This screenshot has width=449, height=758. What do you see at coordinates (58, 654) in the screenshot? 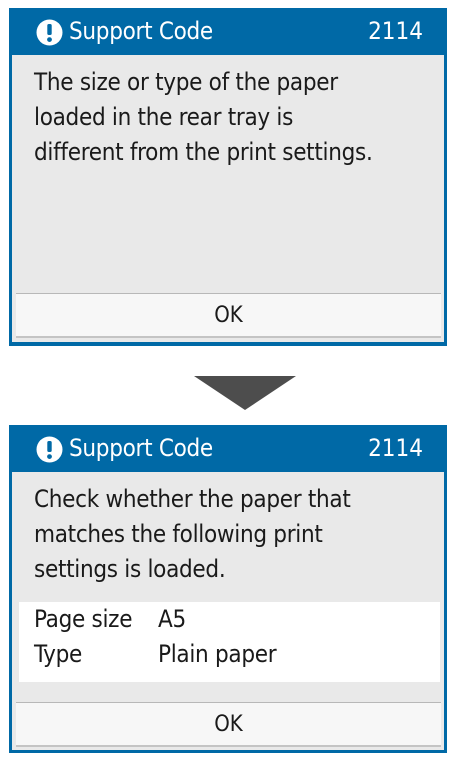
I see `type-label: Type` at bounding box center [58, 654].